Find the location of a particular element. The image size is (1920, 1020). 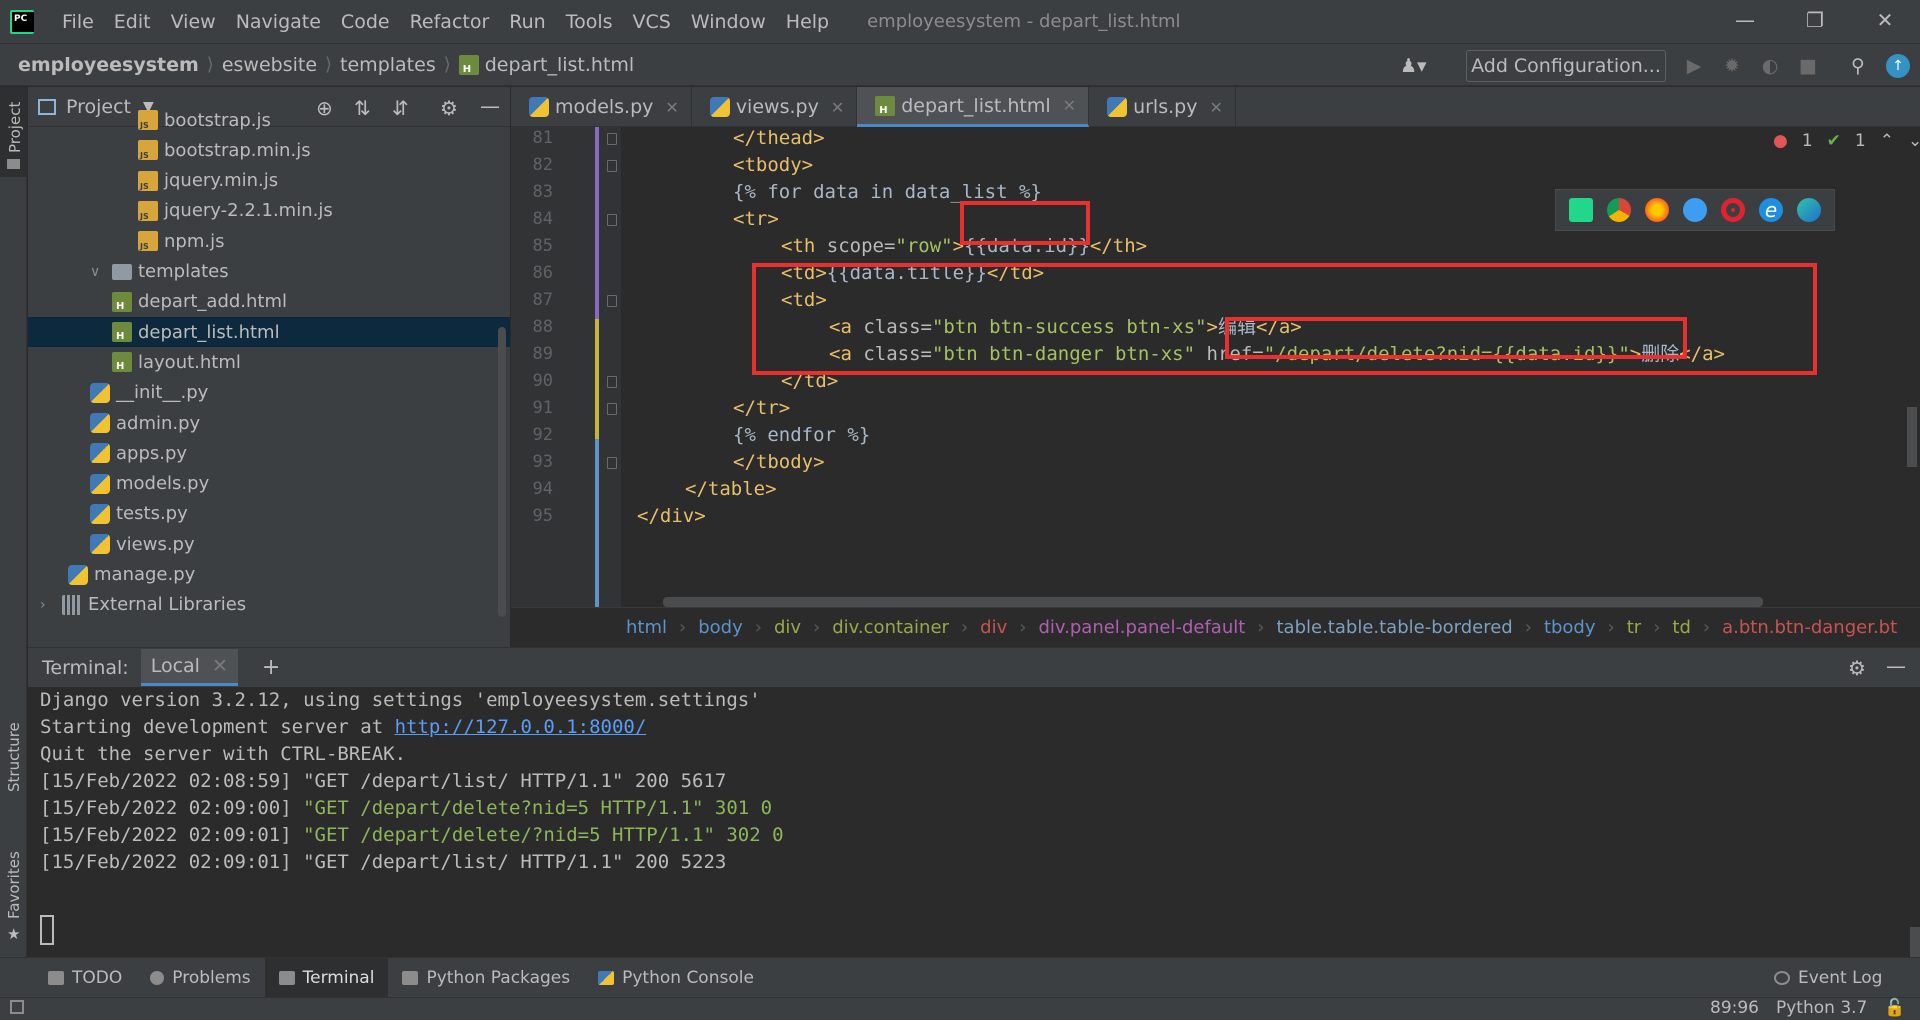

minimize-icon: — is located at coordinates (1745, 21).